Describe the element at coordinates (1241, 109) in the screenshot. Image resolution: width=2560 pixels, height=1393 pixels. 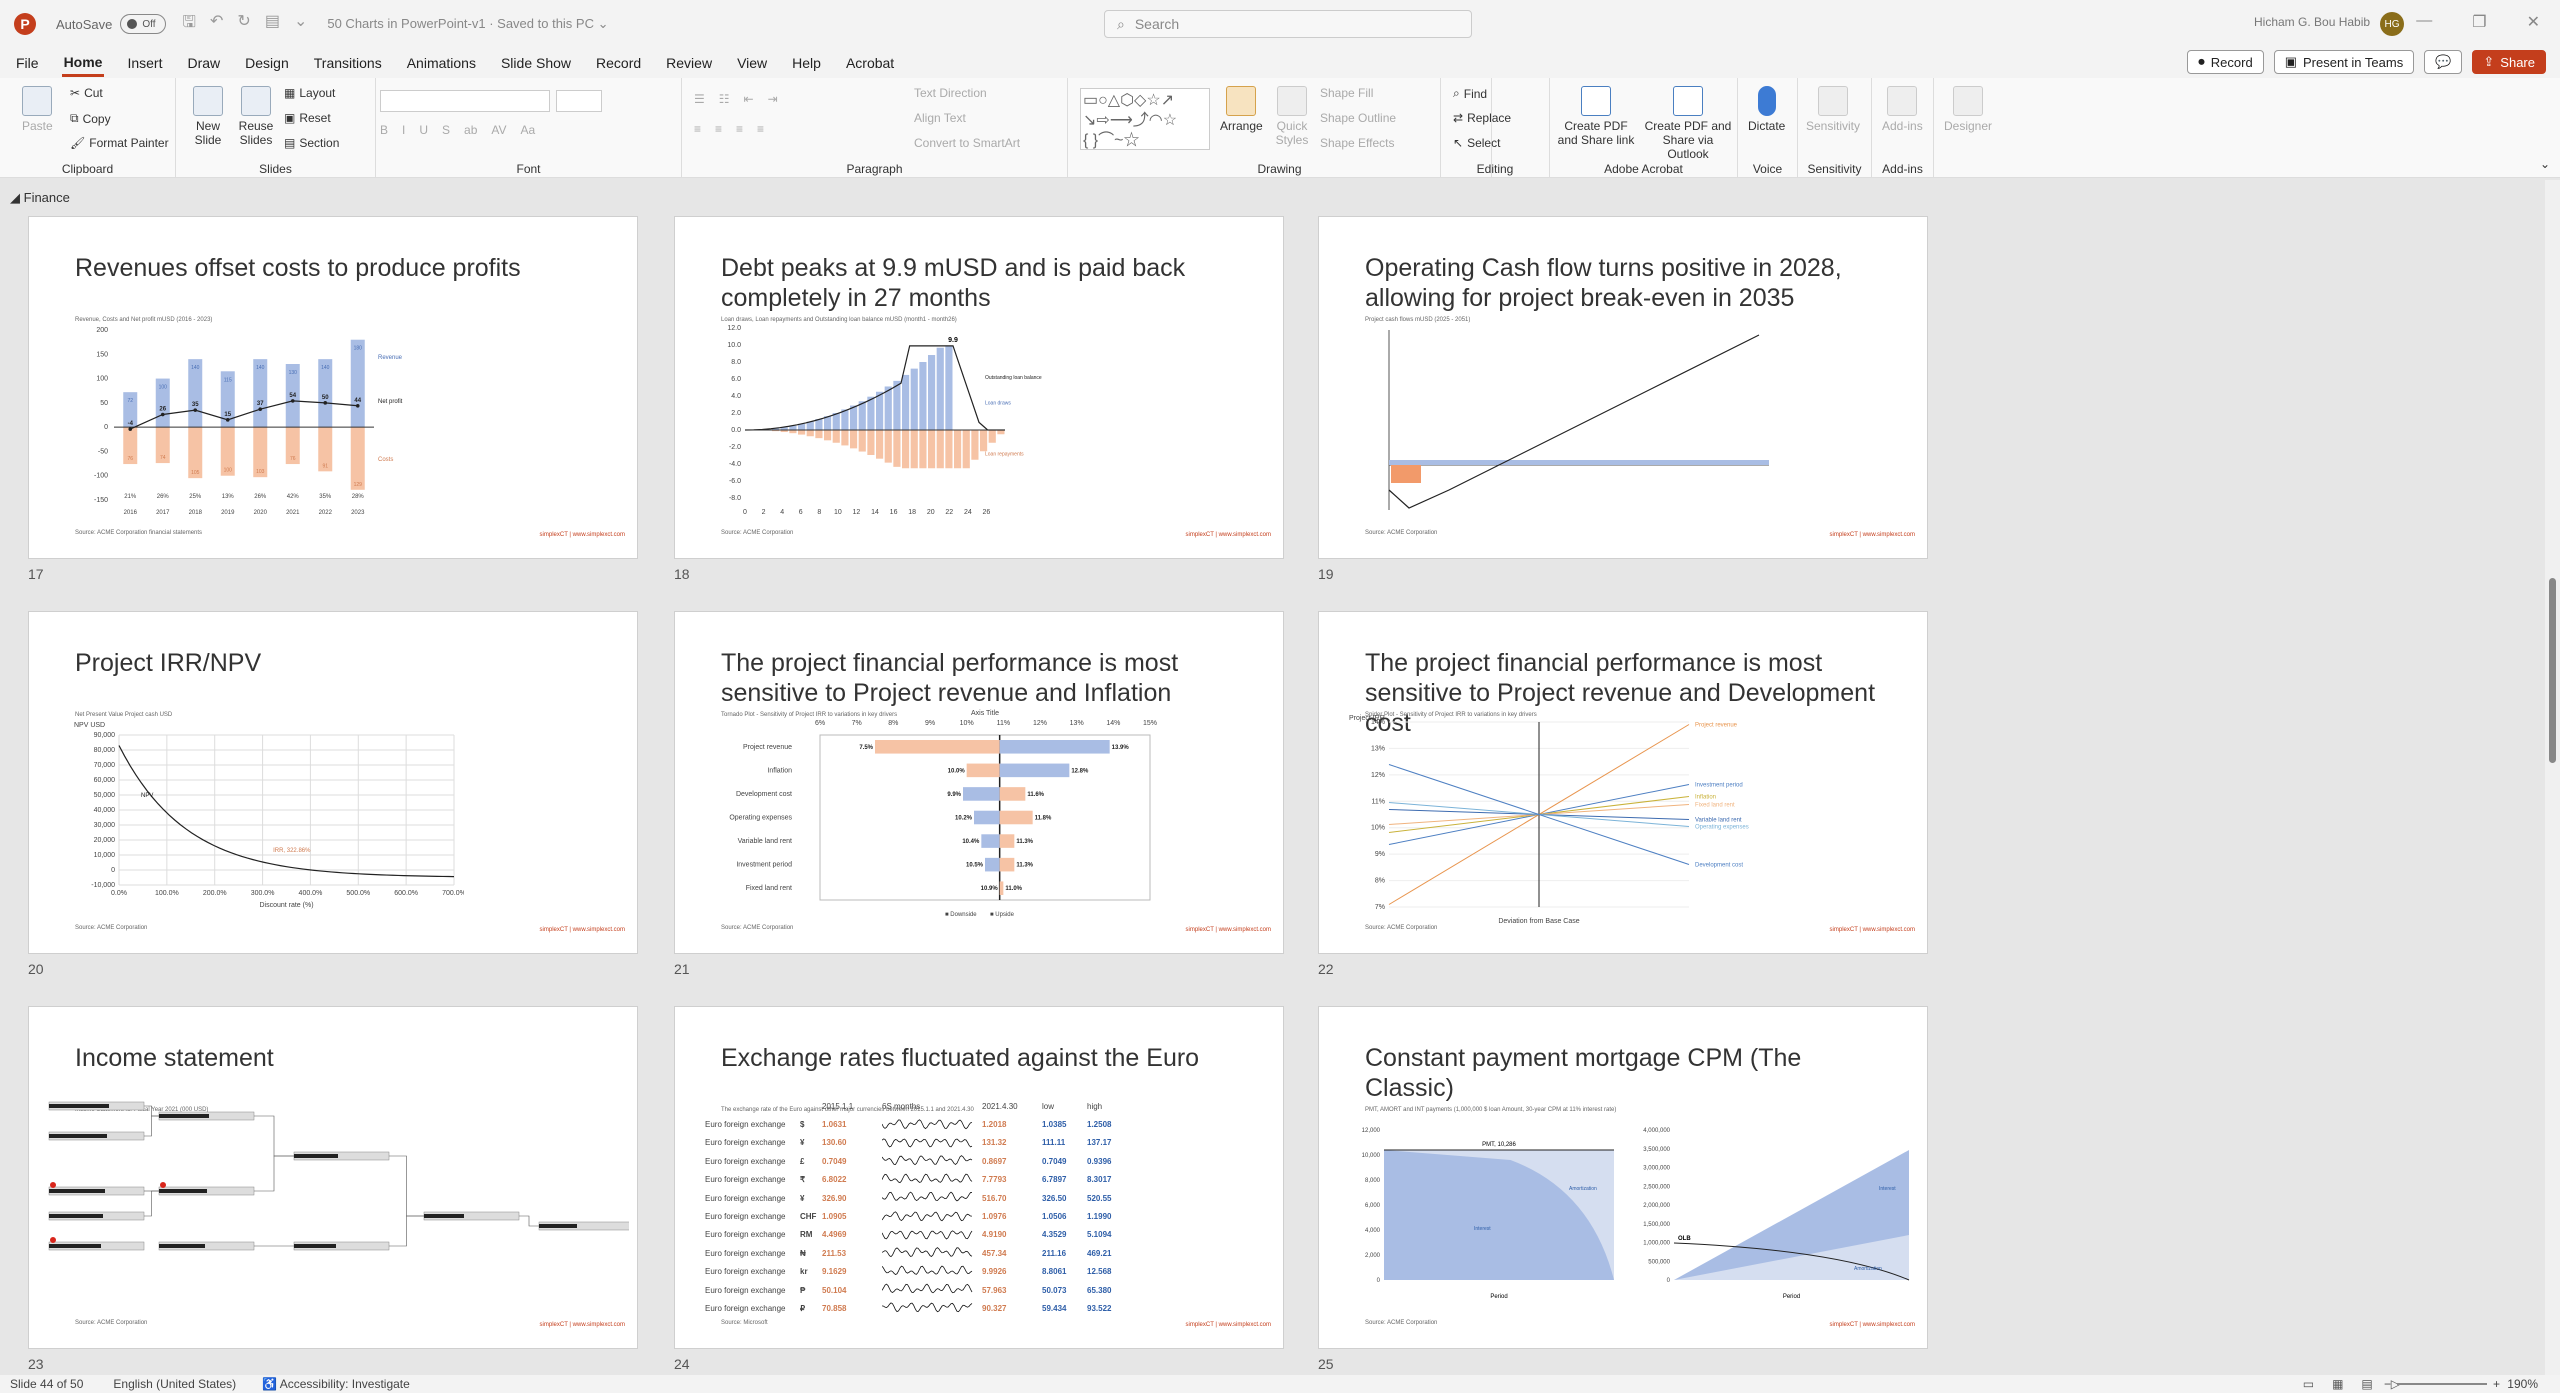
I see `arrange-button: Arrange` at that location.